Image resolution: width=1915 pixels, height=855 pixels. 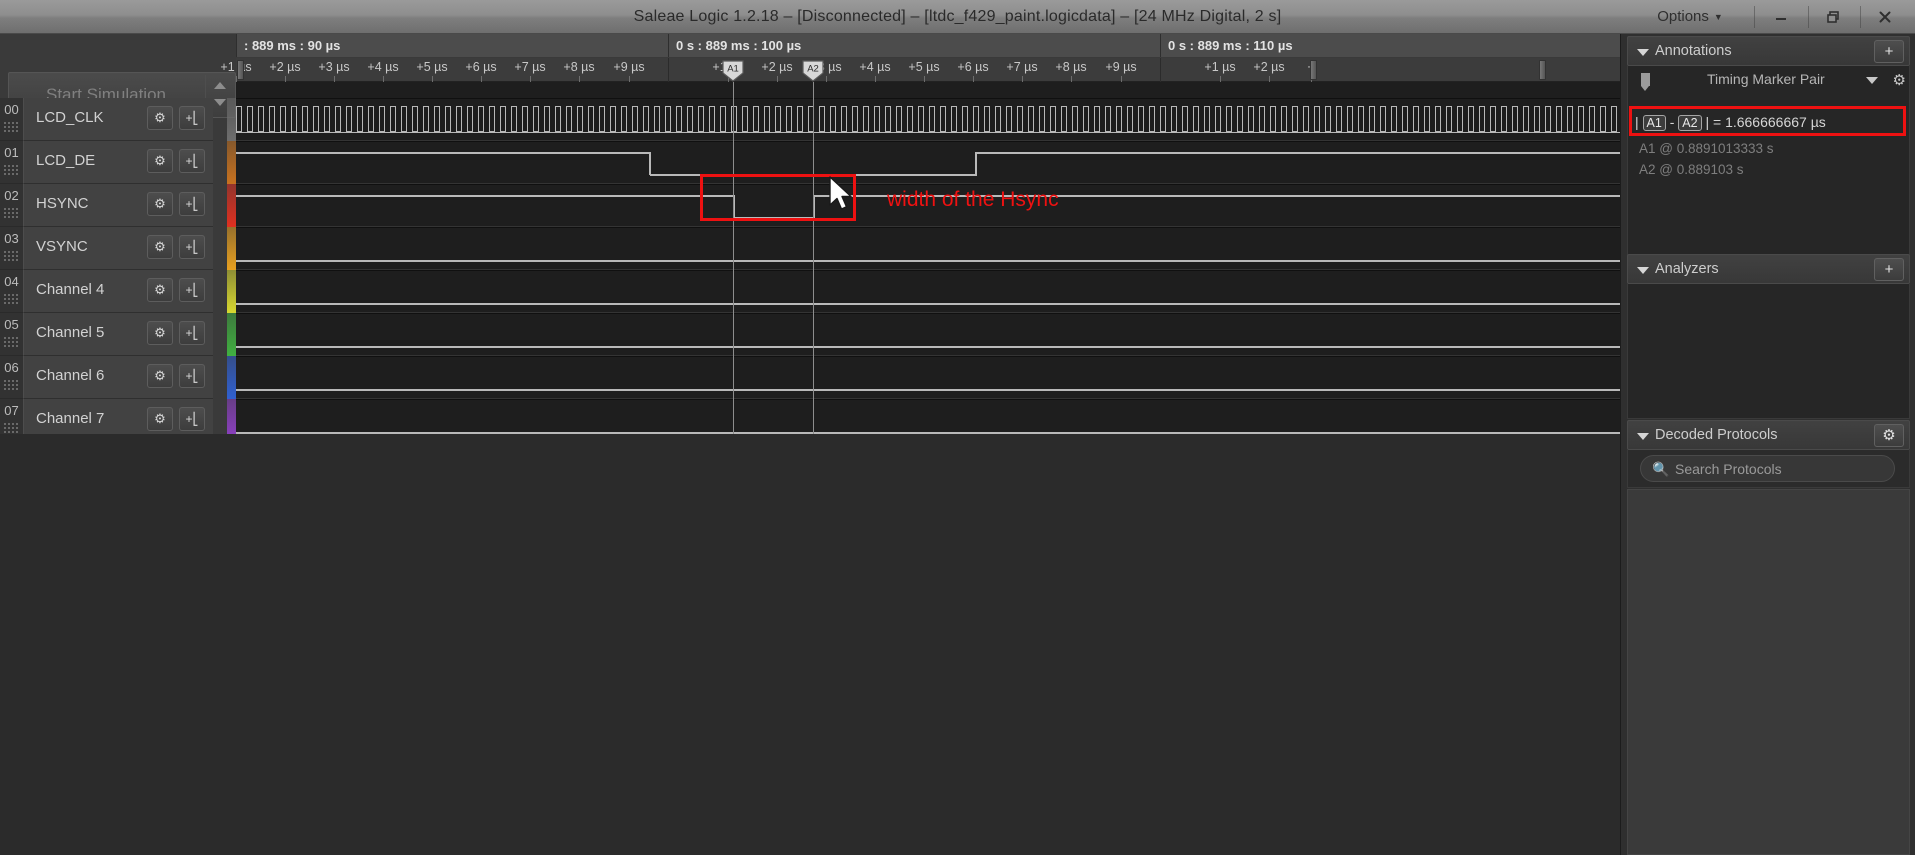 What do you see at coordinates (1768, 672) in the screenshot?
I see `decoded-protocols-list` at bounding box center [1768, 672].